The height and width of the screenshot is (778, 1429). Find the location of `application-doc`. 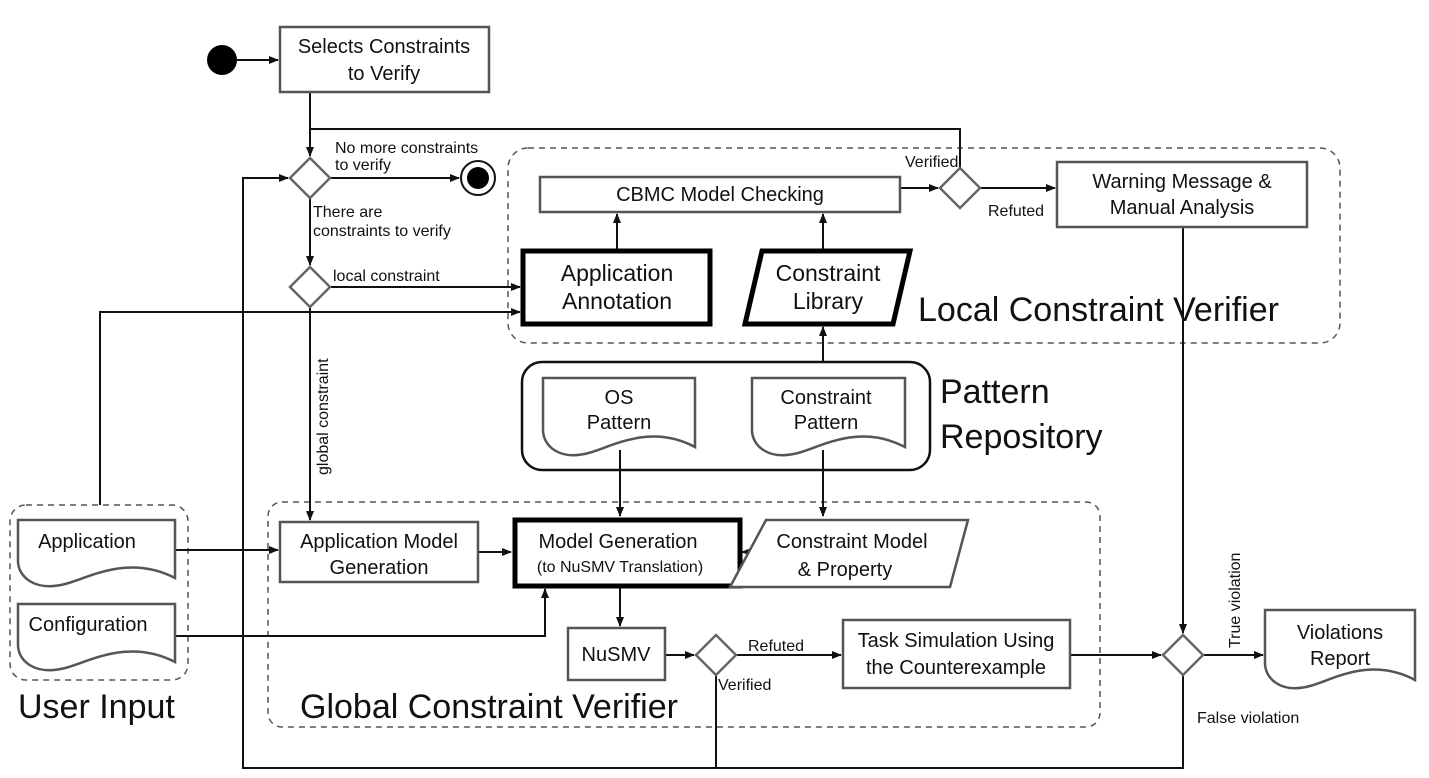

application-doc is located at coordinates (96, 553).